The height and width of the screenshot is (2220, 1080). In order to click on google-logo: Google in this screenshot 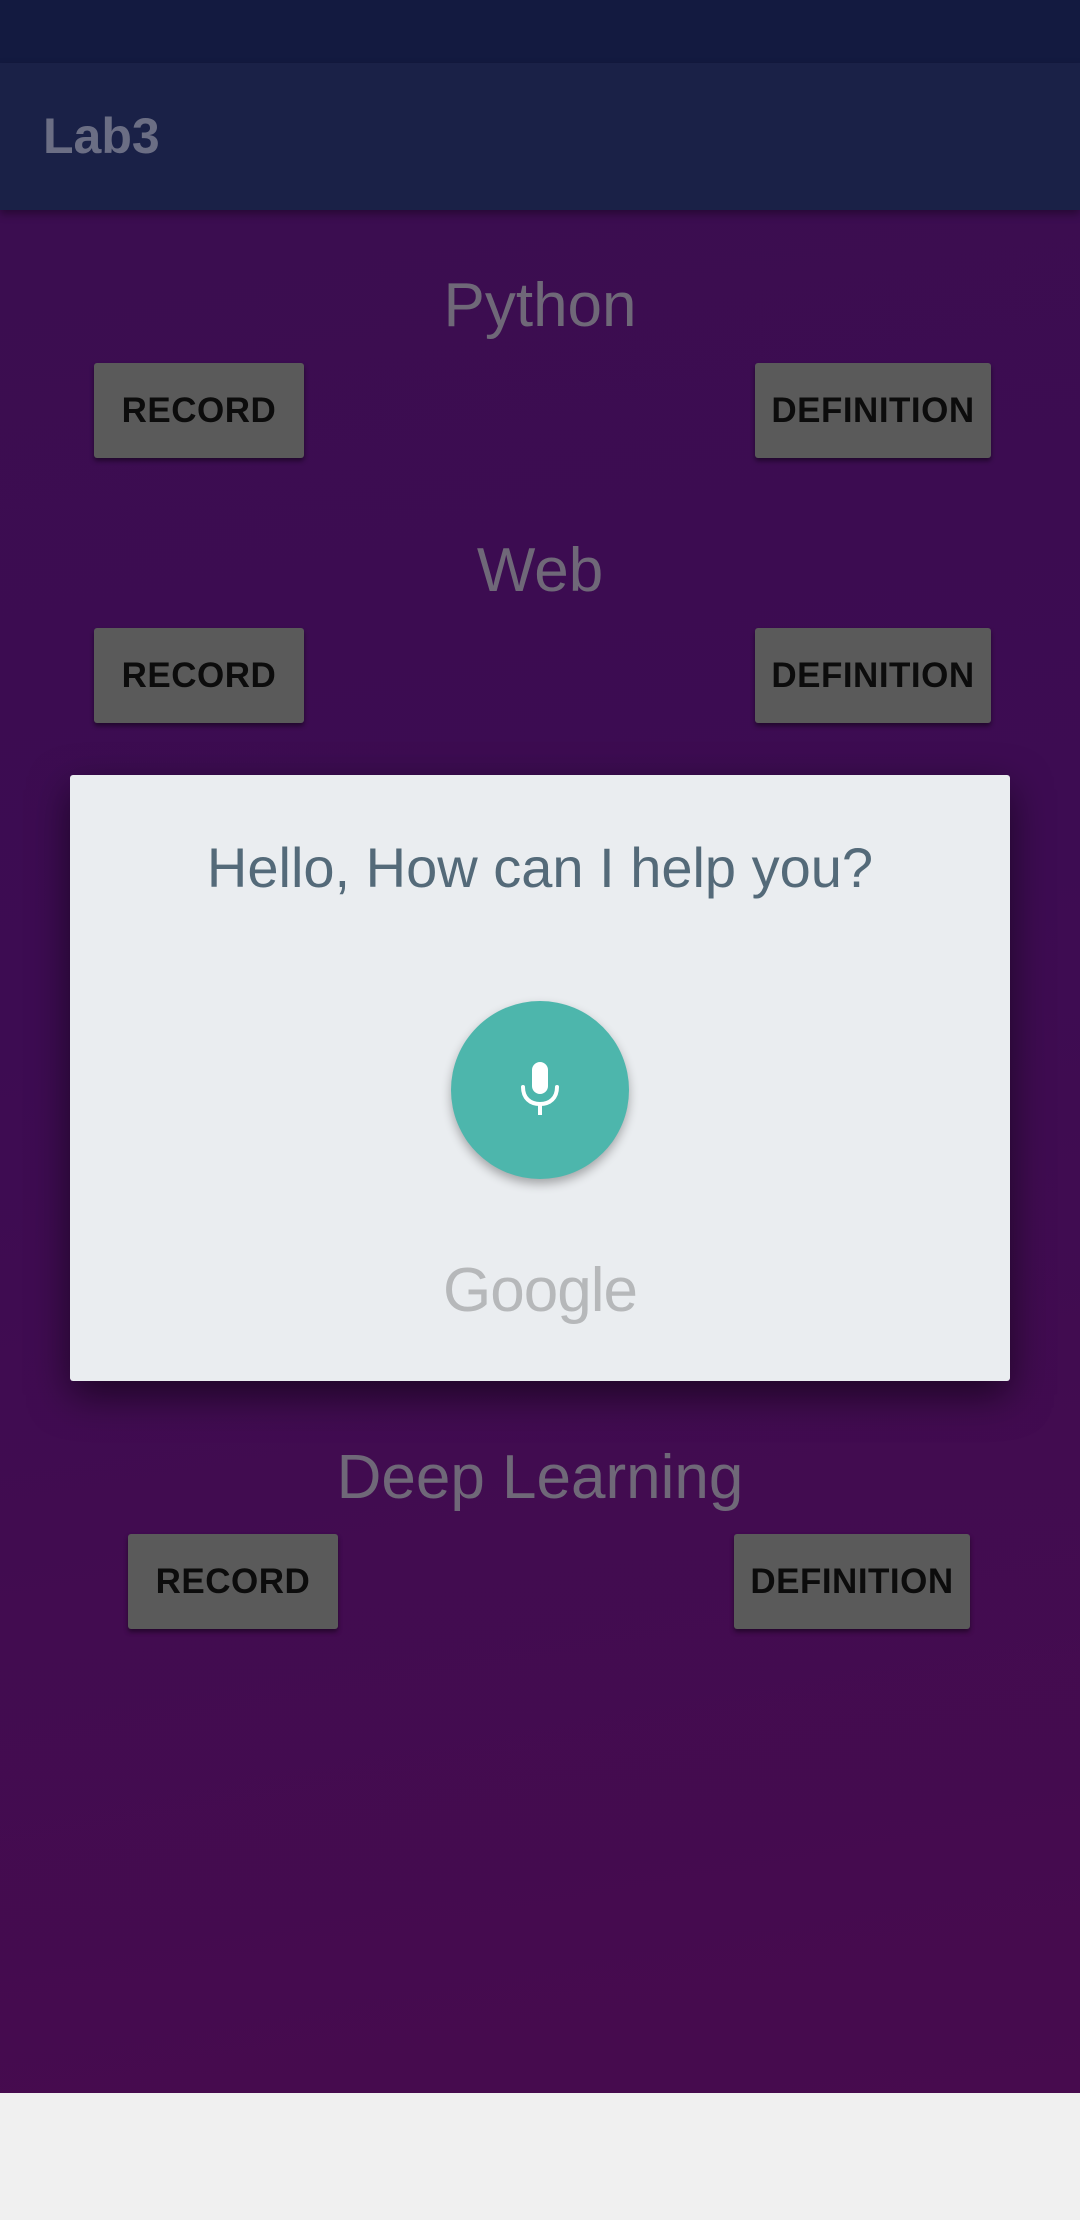, I will do `click(540, 1290)`.